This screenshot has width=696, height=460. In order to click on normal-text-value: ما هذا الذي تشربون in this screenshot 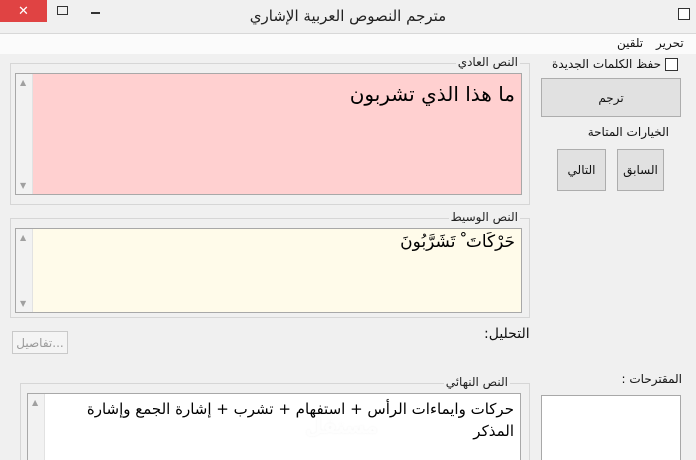, I will do `click(432, 94)`.